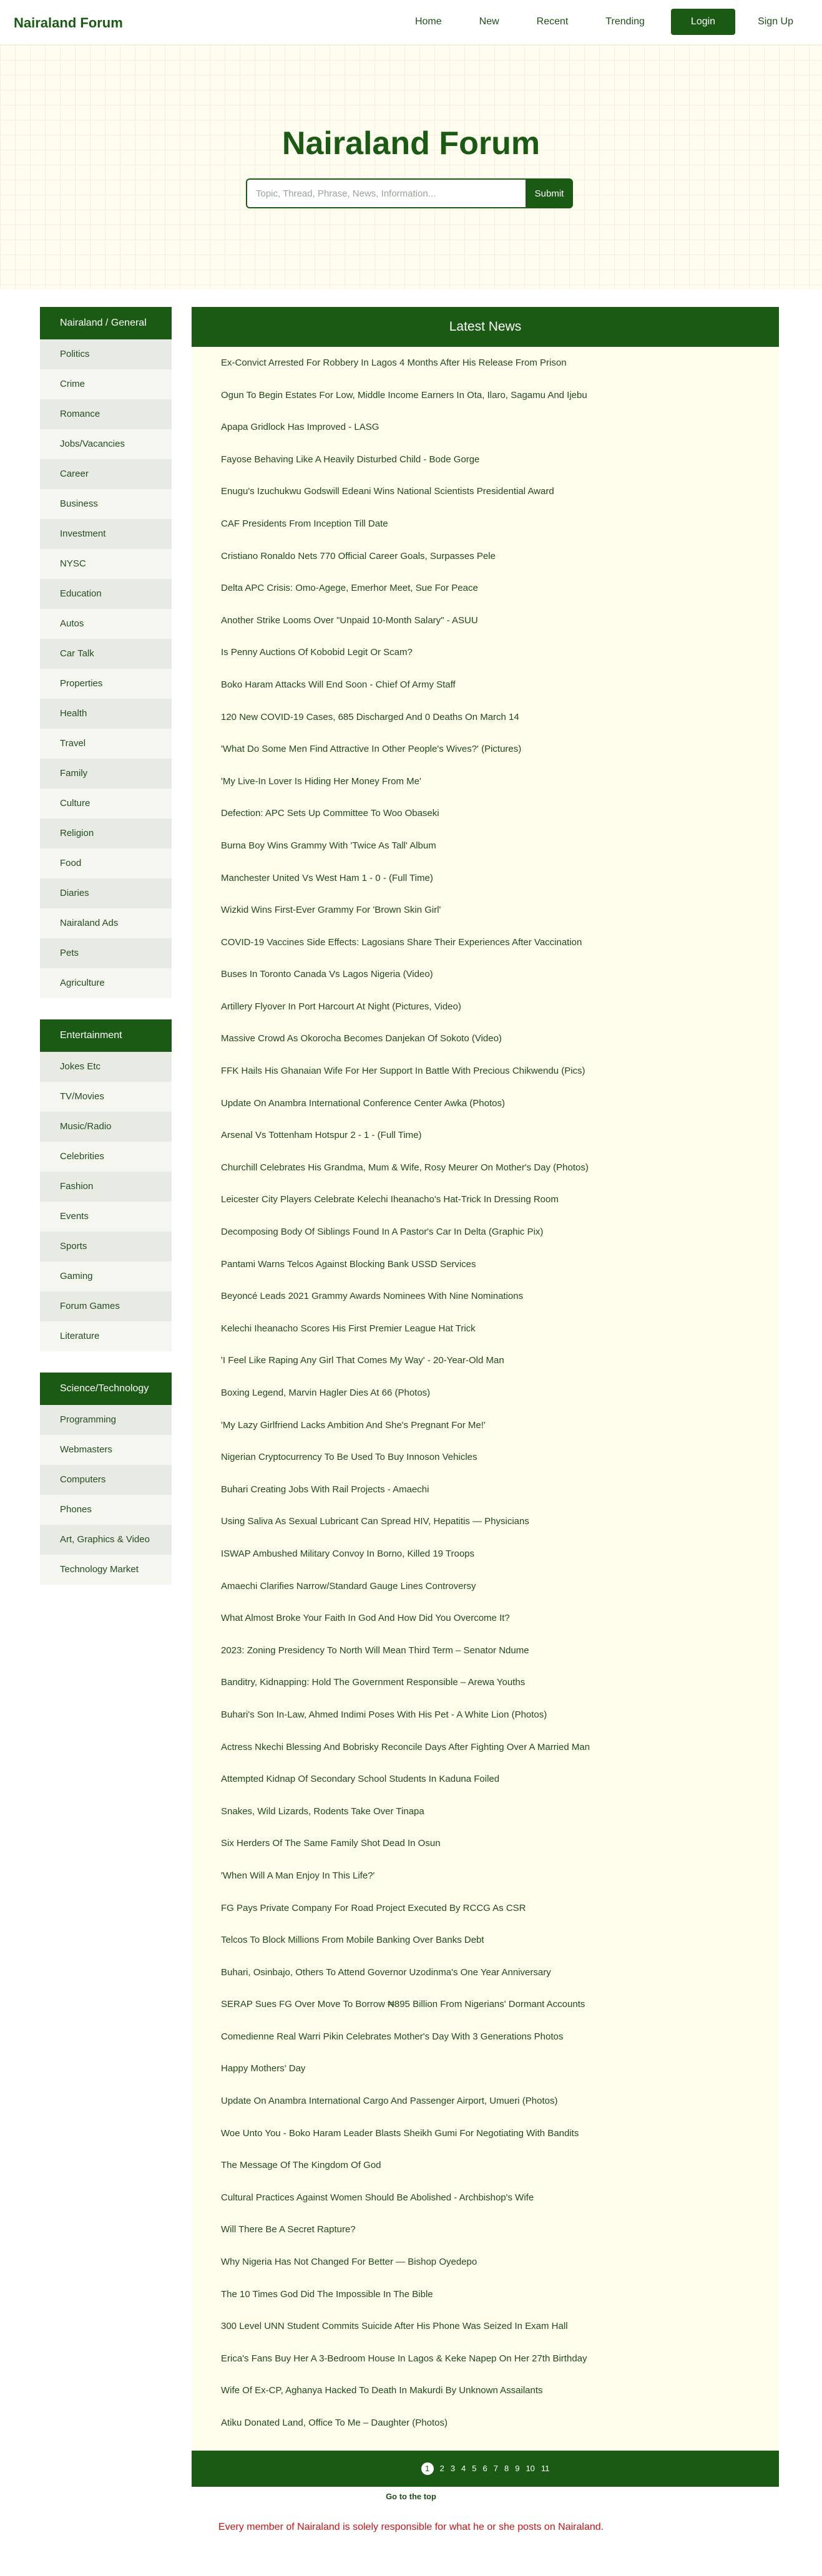  What do you see at coordinates (500, 2173) in the screenshot?
I see `news-item: The Message Of The Kingdom Of God` at bounding box center [500, 2173].